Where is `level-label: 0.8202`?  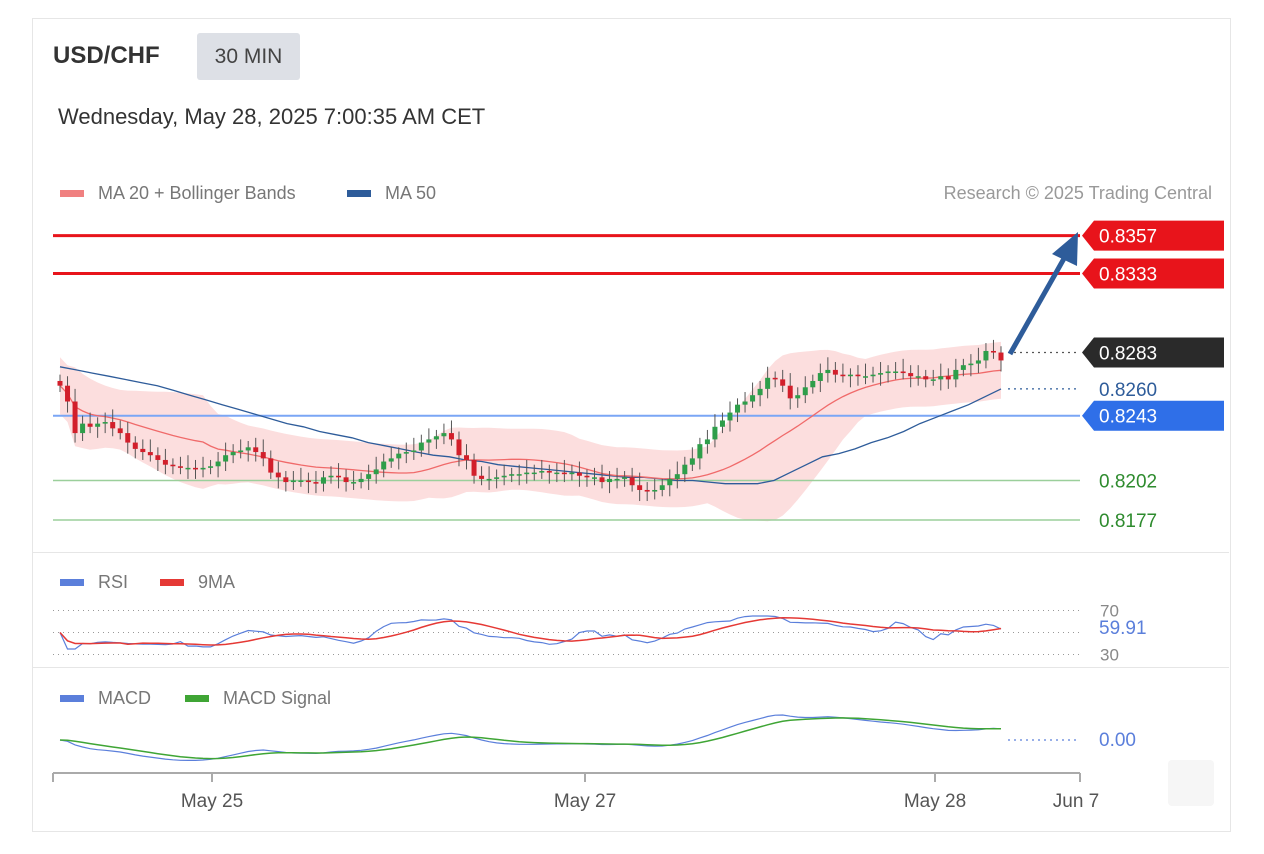 level-label: 0.8202 is located at coordinates (1128, 481).